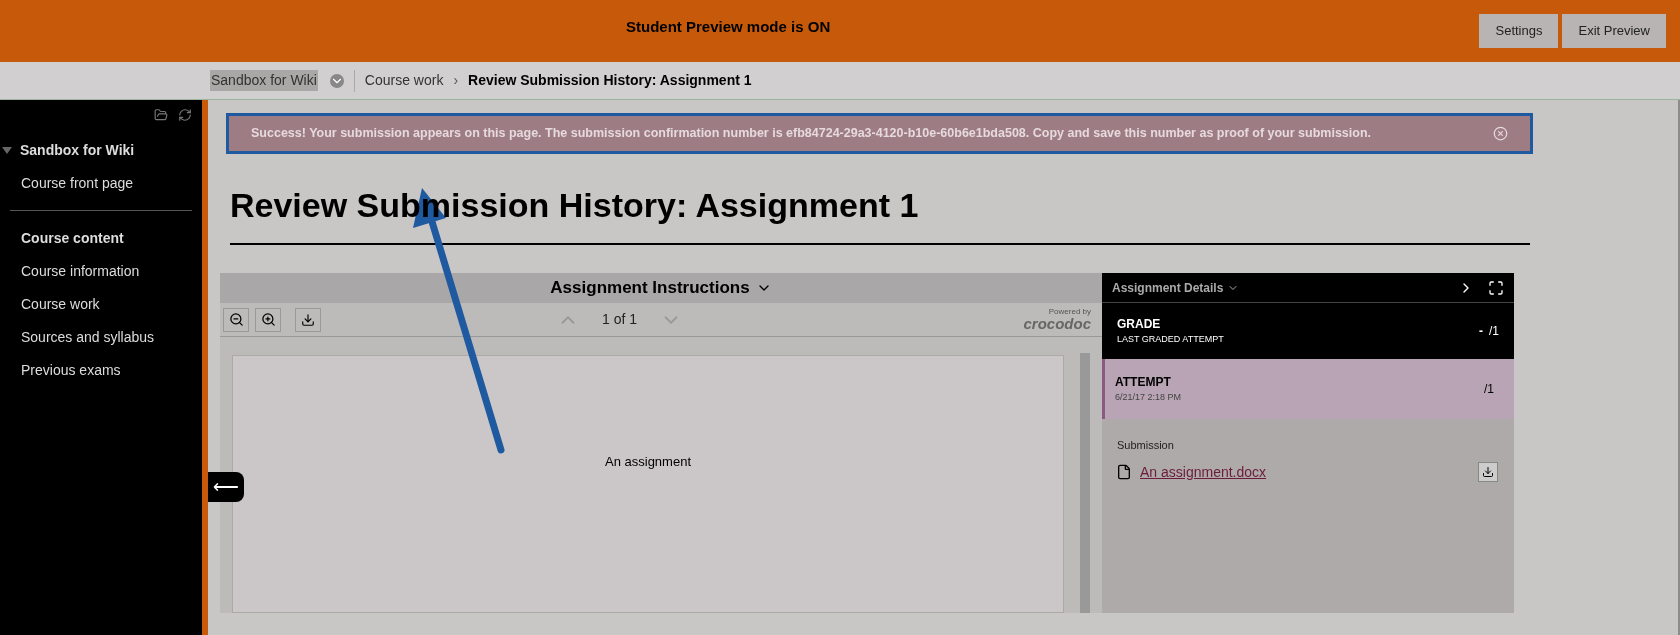 Image resolution: width=1680 pixels, height=635 pixels. What do you see at coordinates (101, 271) in the screenshot?
I see `sidebar-item: Course information` at bounding box center [101, 271].